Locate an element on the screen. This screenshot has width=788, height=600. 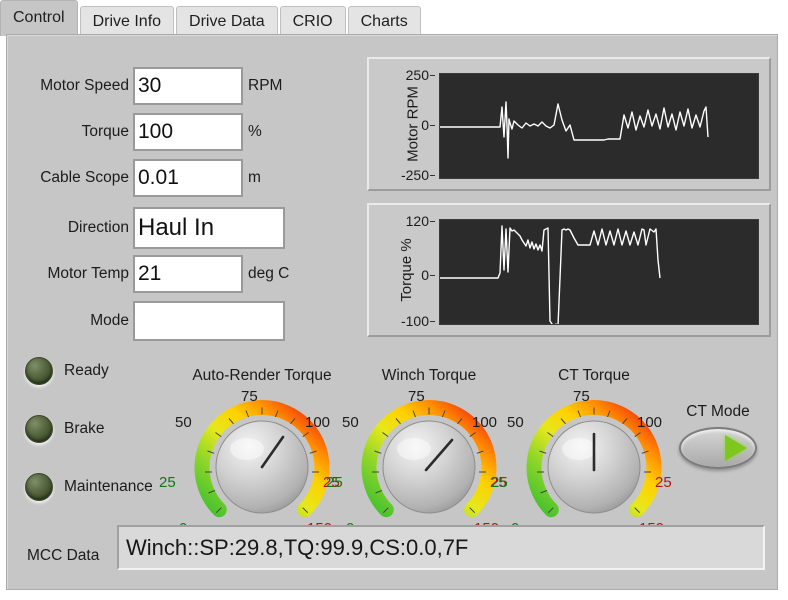
field-torque: Torque 100 % is located at coordinates (173, 132).